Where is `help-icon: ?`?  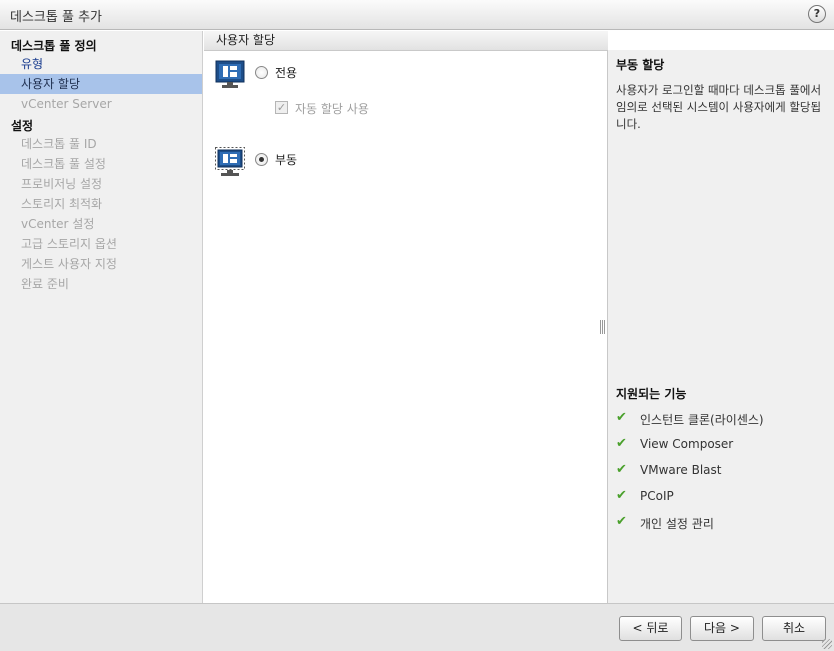 help-icon: ? is located at coordinates (817, 14).